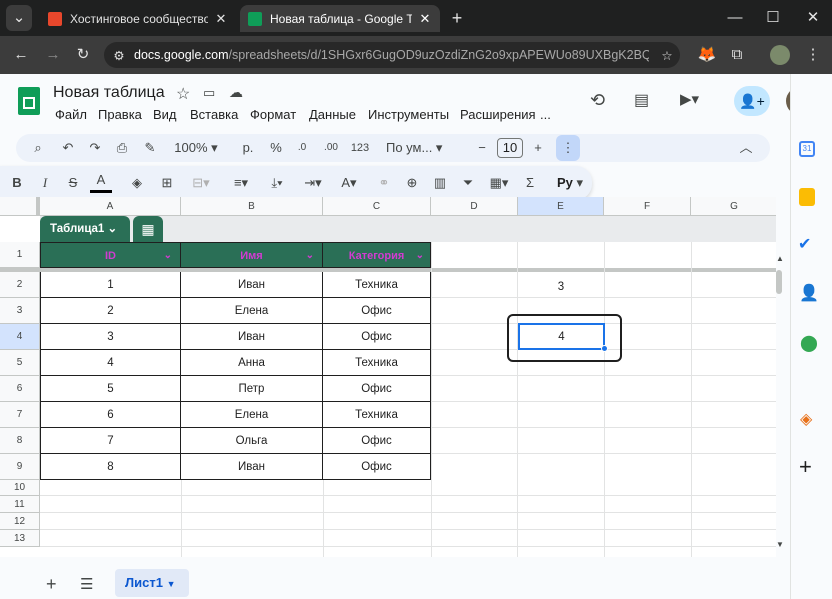 The width and height of the screenshot is (832, 599). What do you see at coordinates (53, 55) in the screenshot?
I see `forward-icon: →` at bounding box center [53, 55].